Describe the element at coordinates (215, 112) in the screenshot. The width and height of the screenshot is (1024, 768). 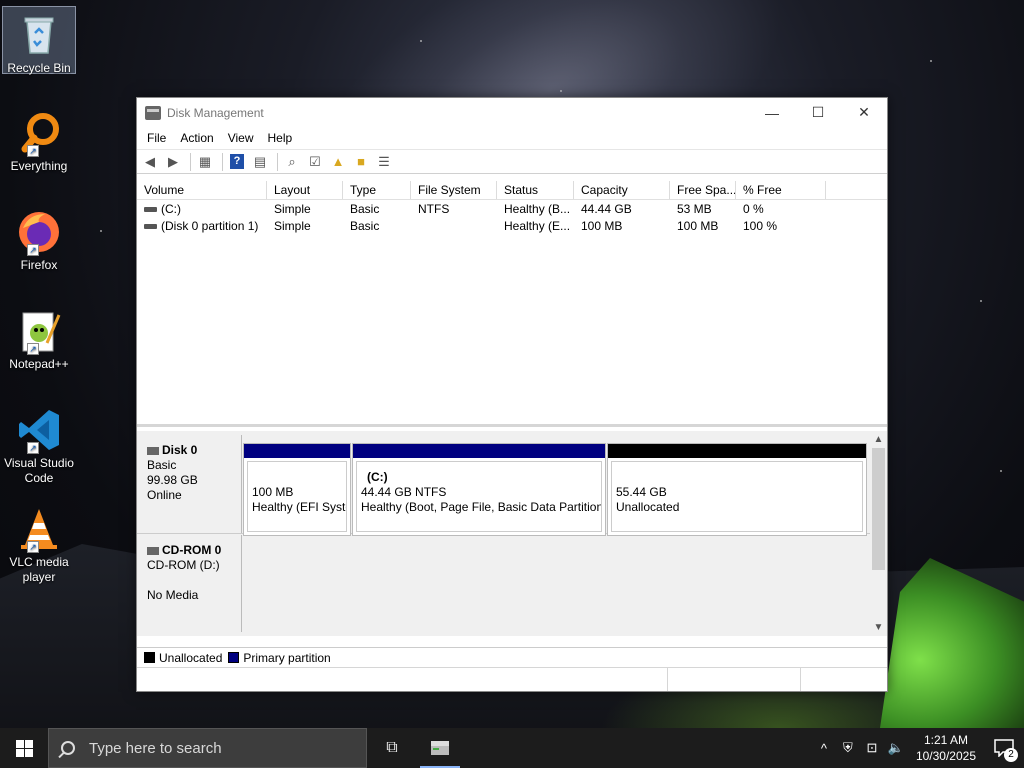
I see `window-title: Disk Management` at that location.